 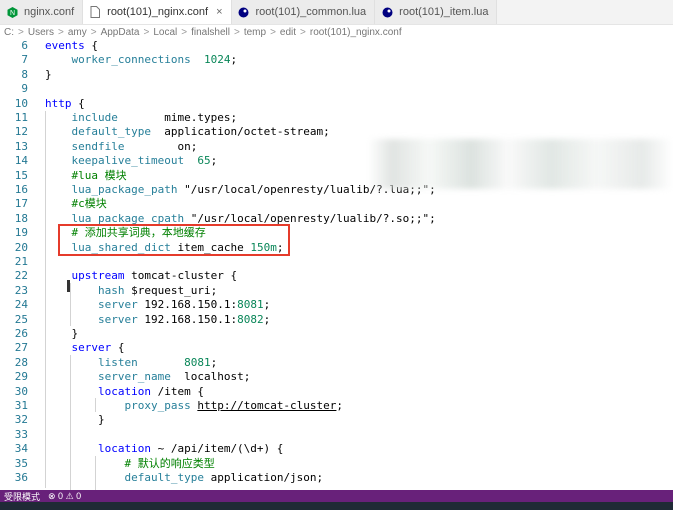 What do you see at coordinates (210, 32) in the screenshot?
I see `breadcrumb-item: finalshell` at bounding box center [210, 32].